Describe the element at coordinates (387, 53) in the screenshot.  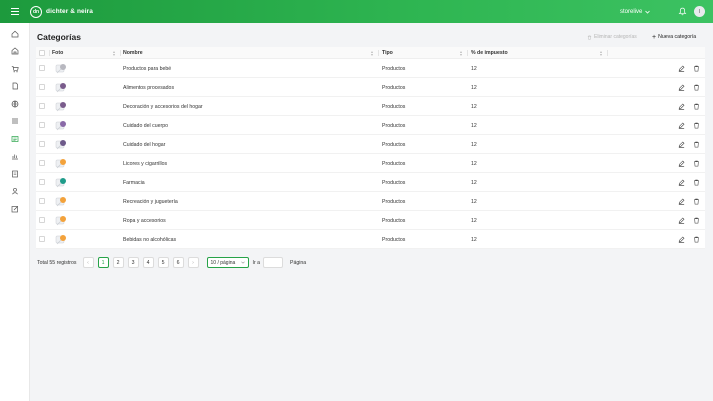
I see `column-header-type: Tipo` at that location.